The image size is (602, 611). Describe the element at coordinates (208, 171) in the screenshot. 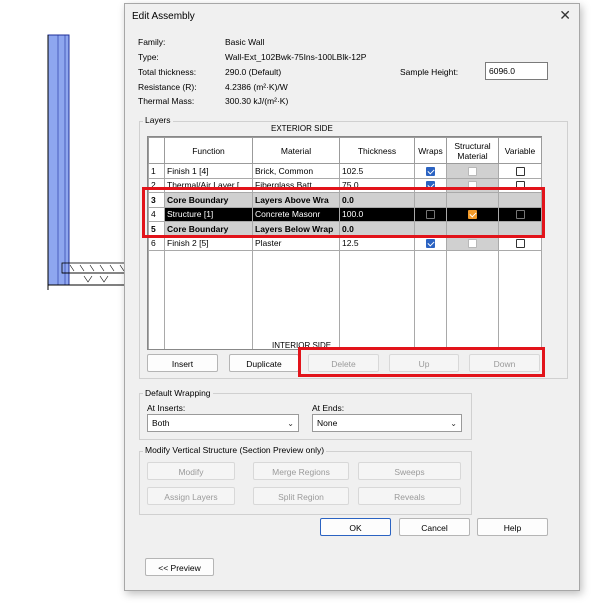

I see `function-cell: Finish 1 [4]` at that location.